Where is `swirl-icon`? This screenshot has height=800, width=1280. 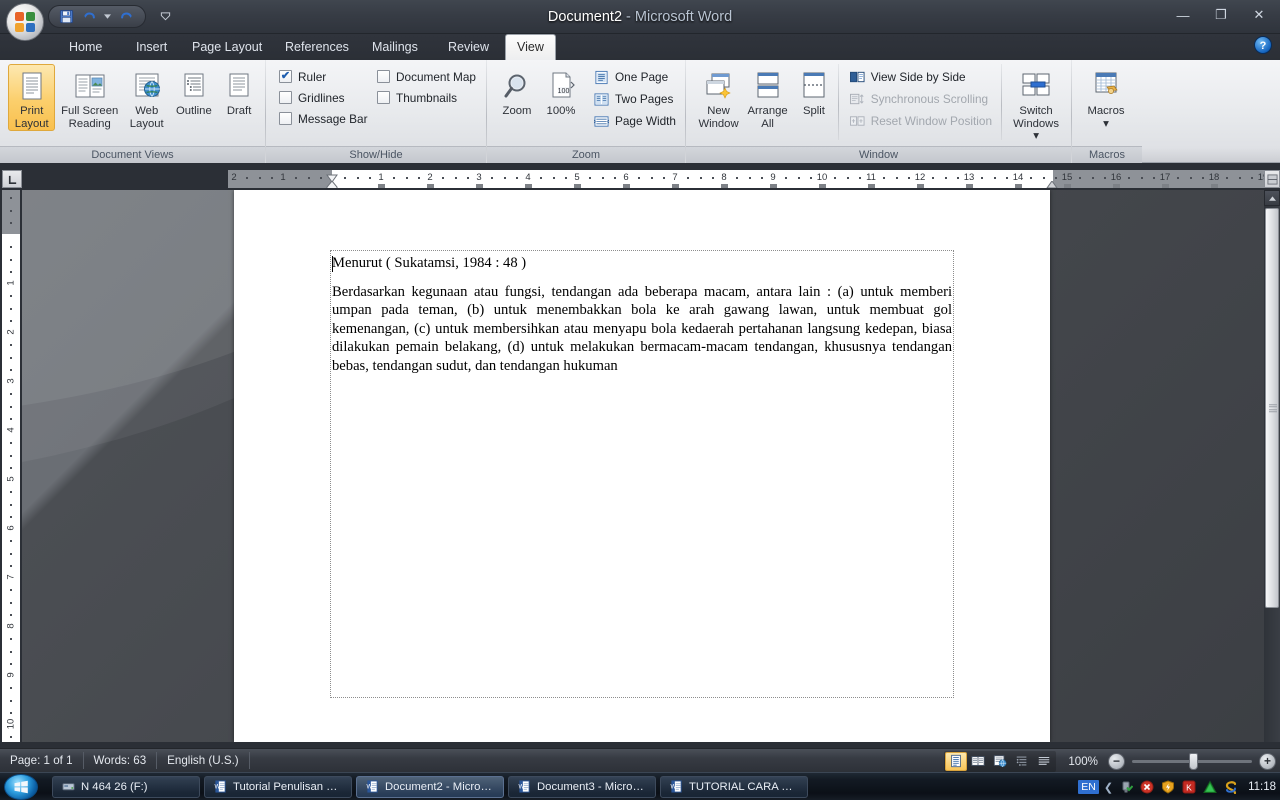
swirl-icon is located at coordinates (1231, 787).